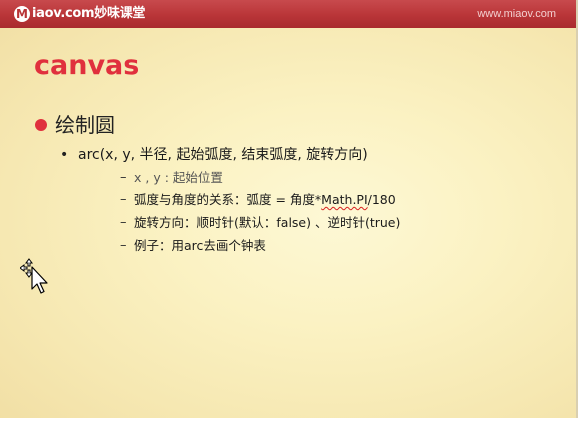  I want to click on sub-item-example-clock: – 例子：用arc去画个钟表, so click(193, 246).